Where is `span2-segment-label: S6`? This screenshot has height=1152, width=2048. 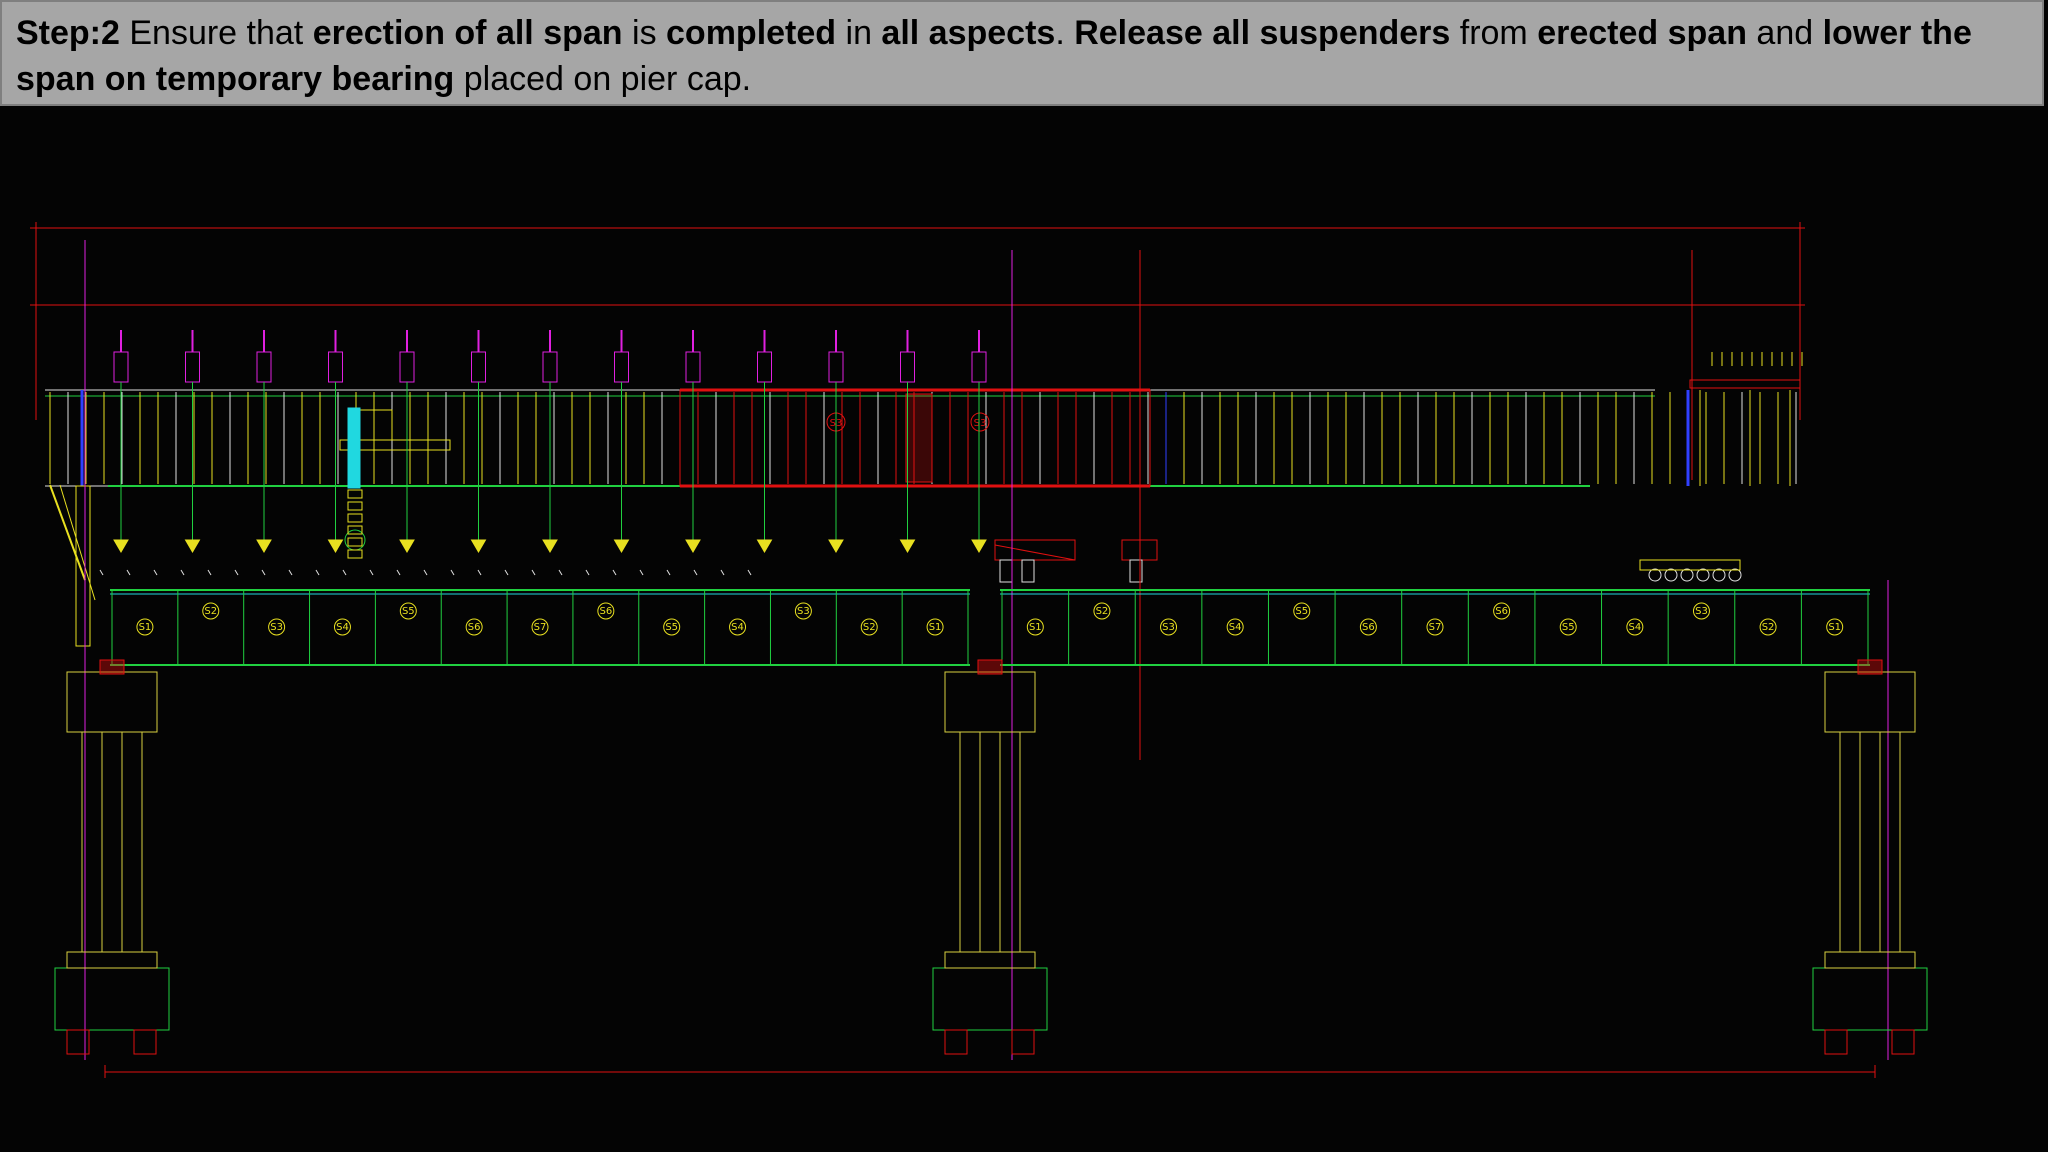 span2-segment-label: S6 is located at coordinates (1368, 627).